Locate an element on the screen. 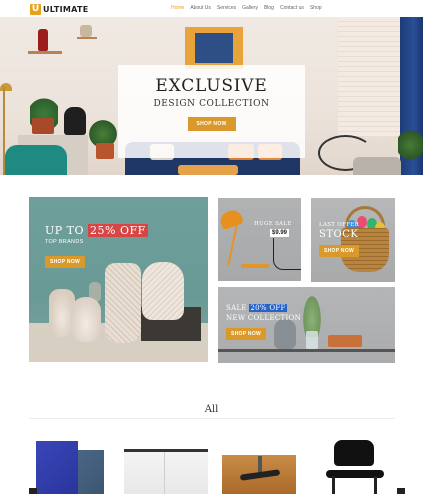 This screenshot has width=423, height=494. black-chair-image is located at coordinates (354, 453).